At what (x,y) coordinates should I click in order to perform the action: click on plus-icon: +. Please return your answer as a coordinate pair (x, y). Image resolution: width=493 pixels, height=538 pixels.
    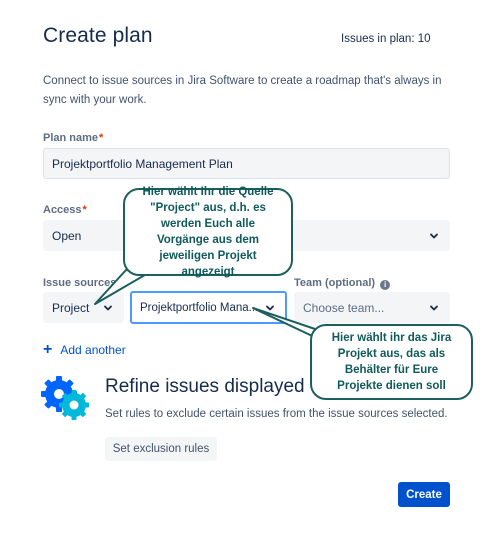
    Looking at the image, I should click on (48, 349).